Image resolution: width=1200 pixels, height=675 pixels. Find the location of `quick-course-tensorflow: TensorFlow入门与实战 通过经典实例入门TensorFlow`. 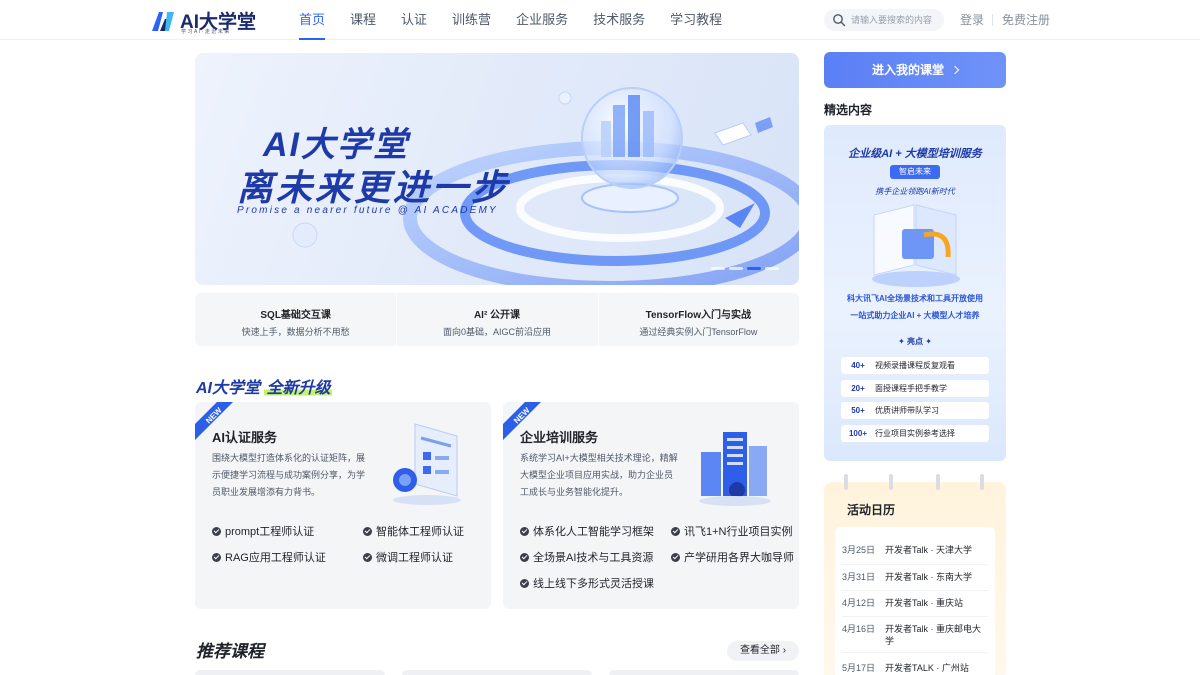

quick-course-tensorflow: TensorFlow入门与实战 通过经典实例入门TensorFlow is located at coordinates (698, 319).